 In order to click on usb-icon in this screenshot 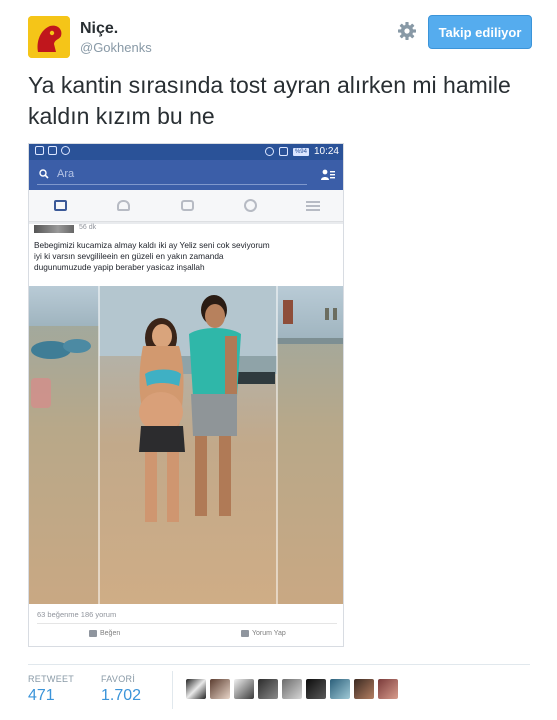, I will do `click(39, 150)`.